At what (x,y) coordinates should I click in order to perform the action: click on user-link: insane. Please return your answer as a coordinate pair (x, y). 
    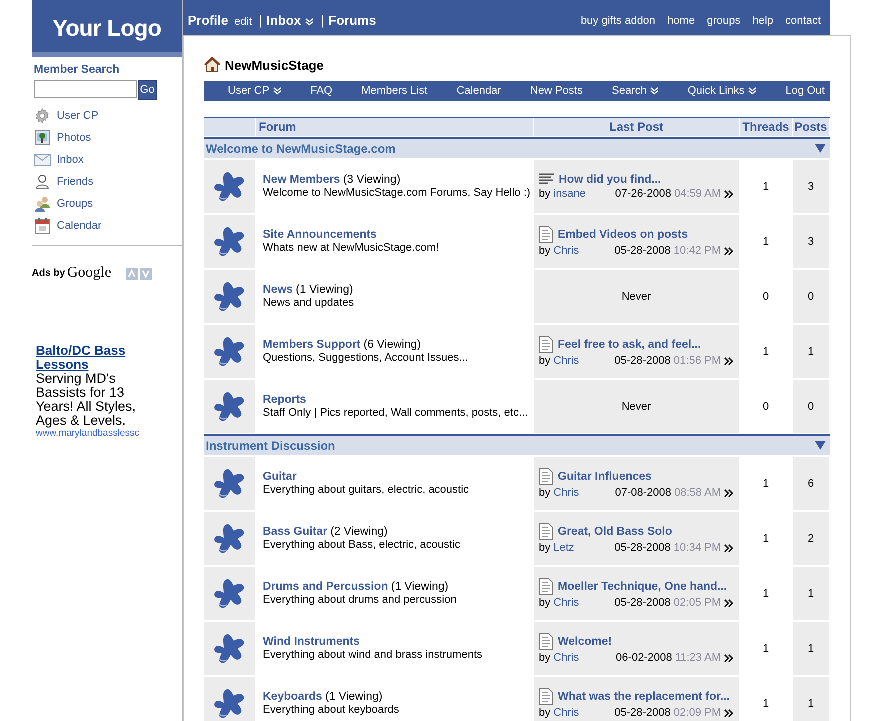
    Looking at the image, I should click on (570, 194).